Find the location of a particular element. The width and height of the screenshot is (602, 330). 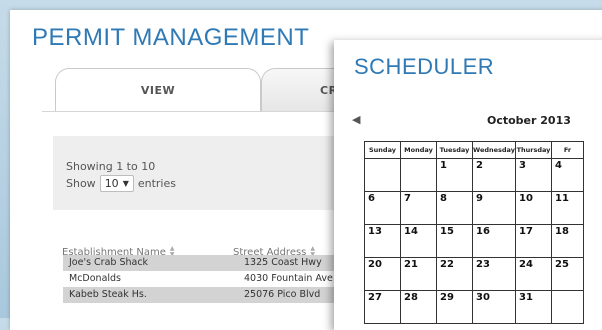

calendar-day-cell: 1 is located at coordinates (454, 175).